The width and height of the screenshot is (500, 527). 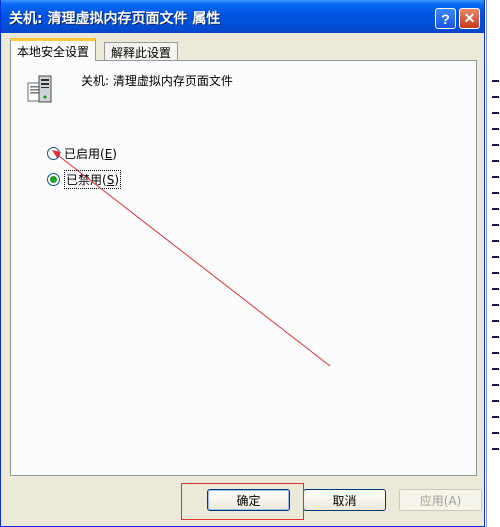 What do you see at coordinates (440, 500) in the screenshot?
I see `apply-button: 应用(A)` at bounding box center [440, 500].